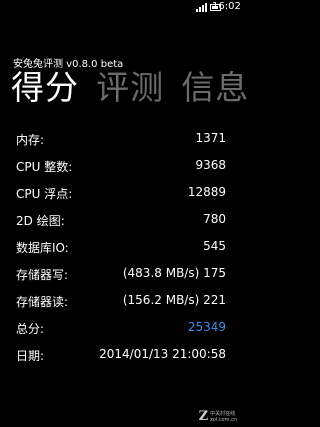 The height and width of the screenshot is (427, 320). What do you see at coordinates (210, 165) in the screenshot?
I see `result-value: 9368` at bounding box center [210, 165].